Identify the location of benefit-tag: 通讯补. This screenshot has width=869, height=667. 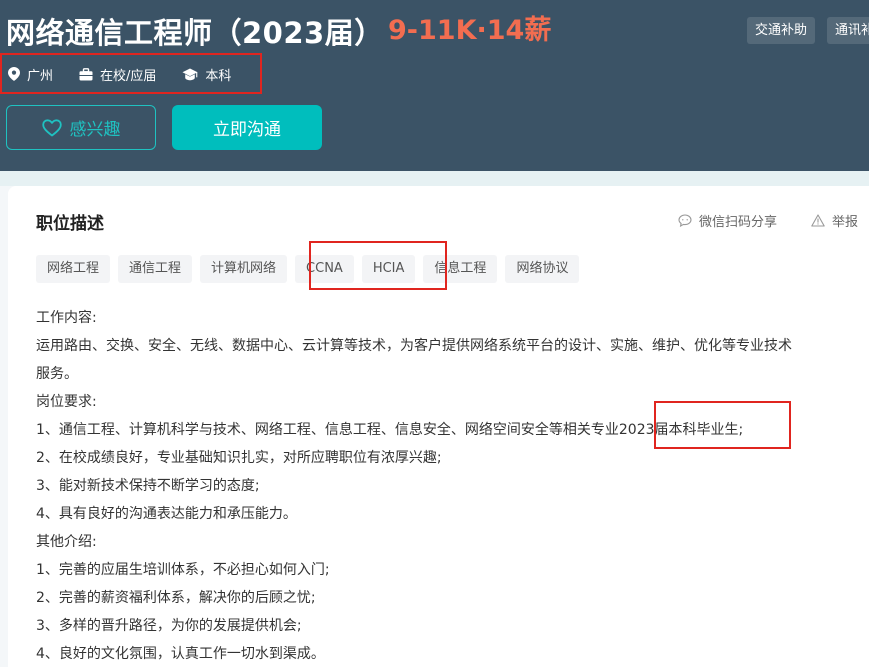
(848, 30).